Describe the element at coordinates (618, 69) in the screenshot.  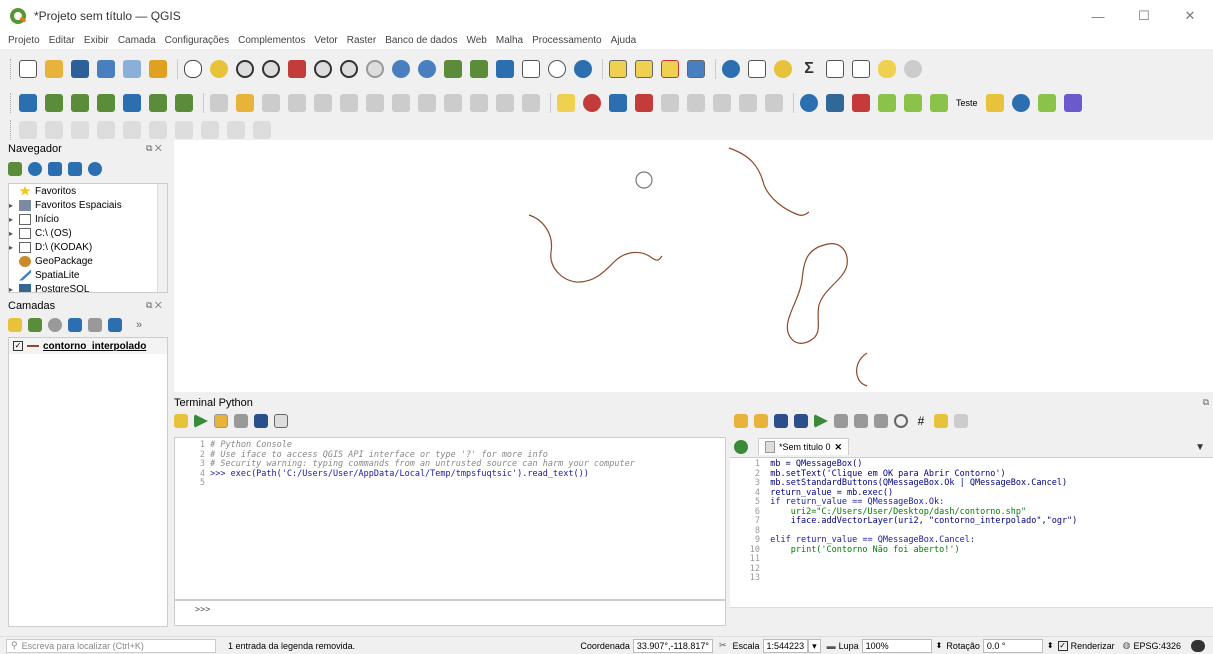
I see `select-features-icon` at that location.